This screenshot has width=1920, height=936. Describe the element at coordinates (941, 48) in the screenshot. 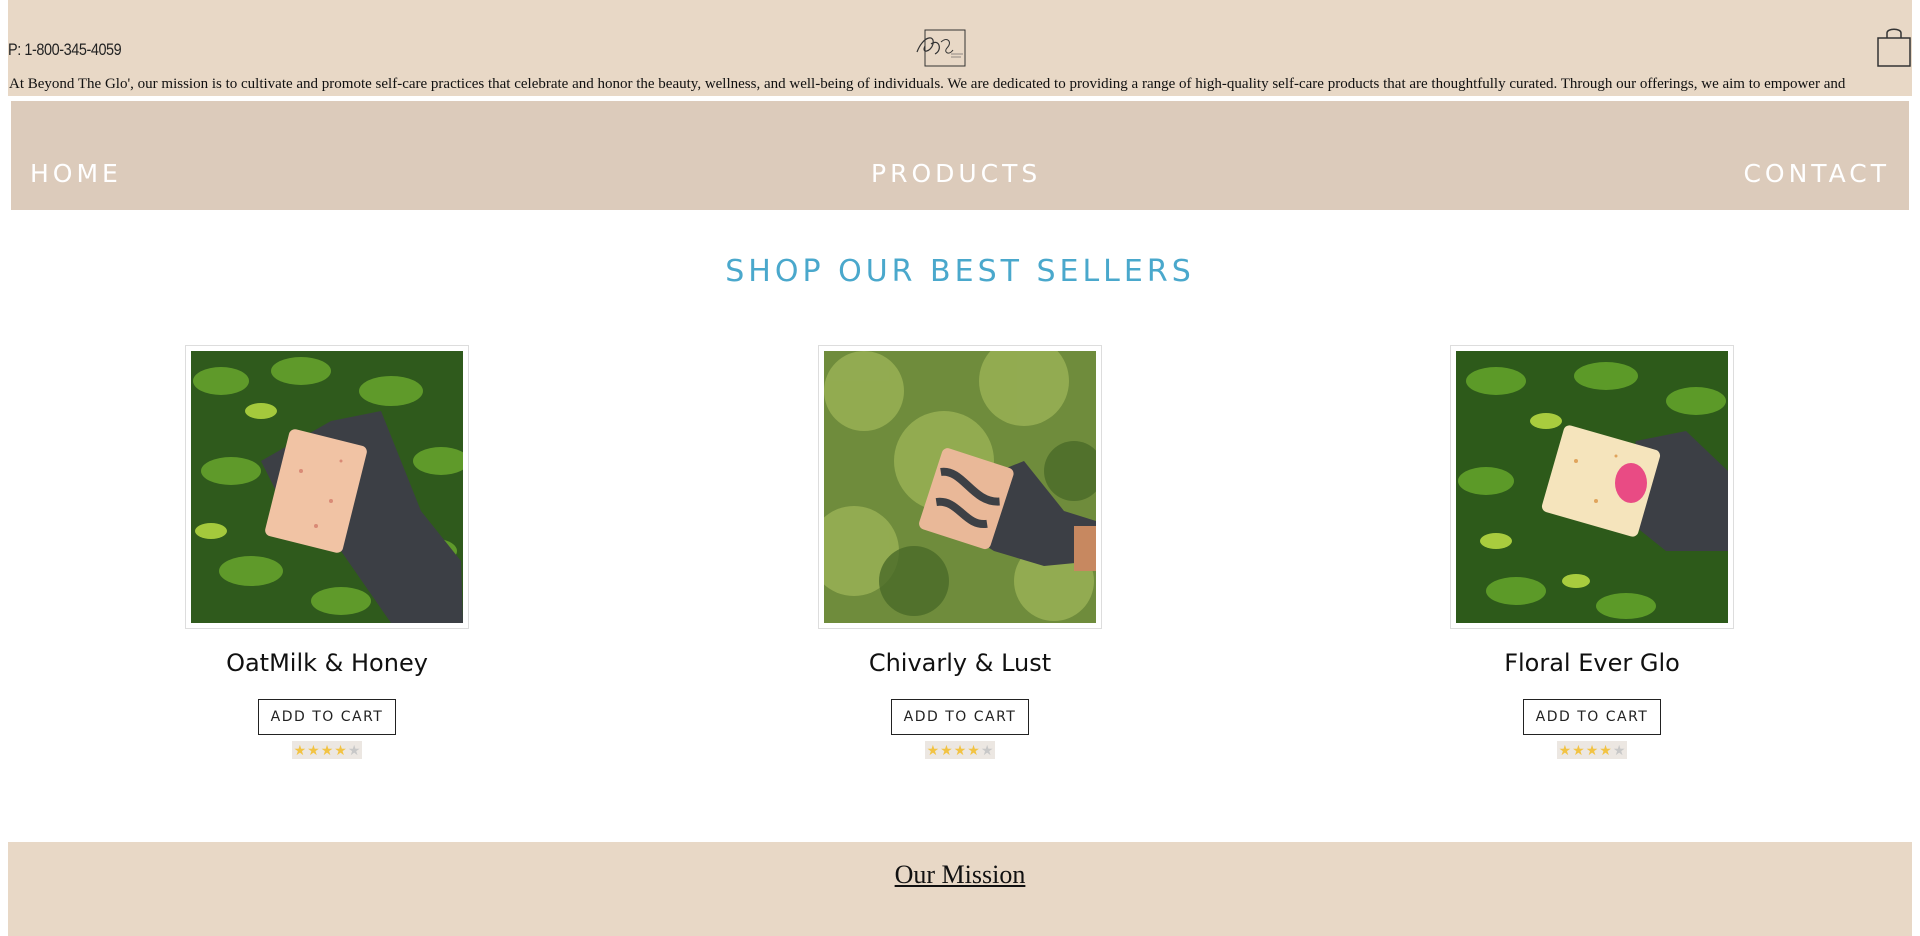

I see `bg-monogram-logo` at that location.